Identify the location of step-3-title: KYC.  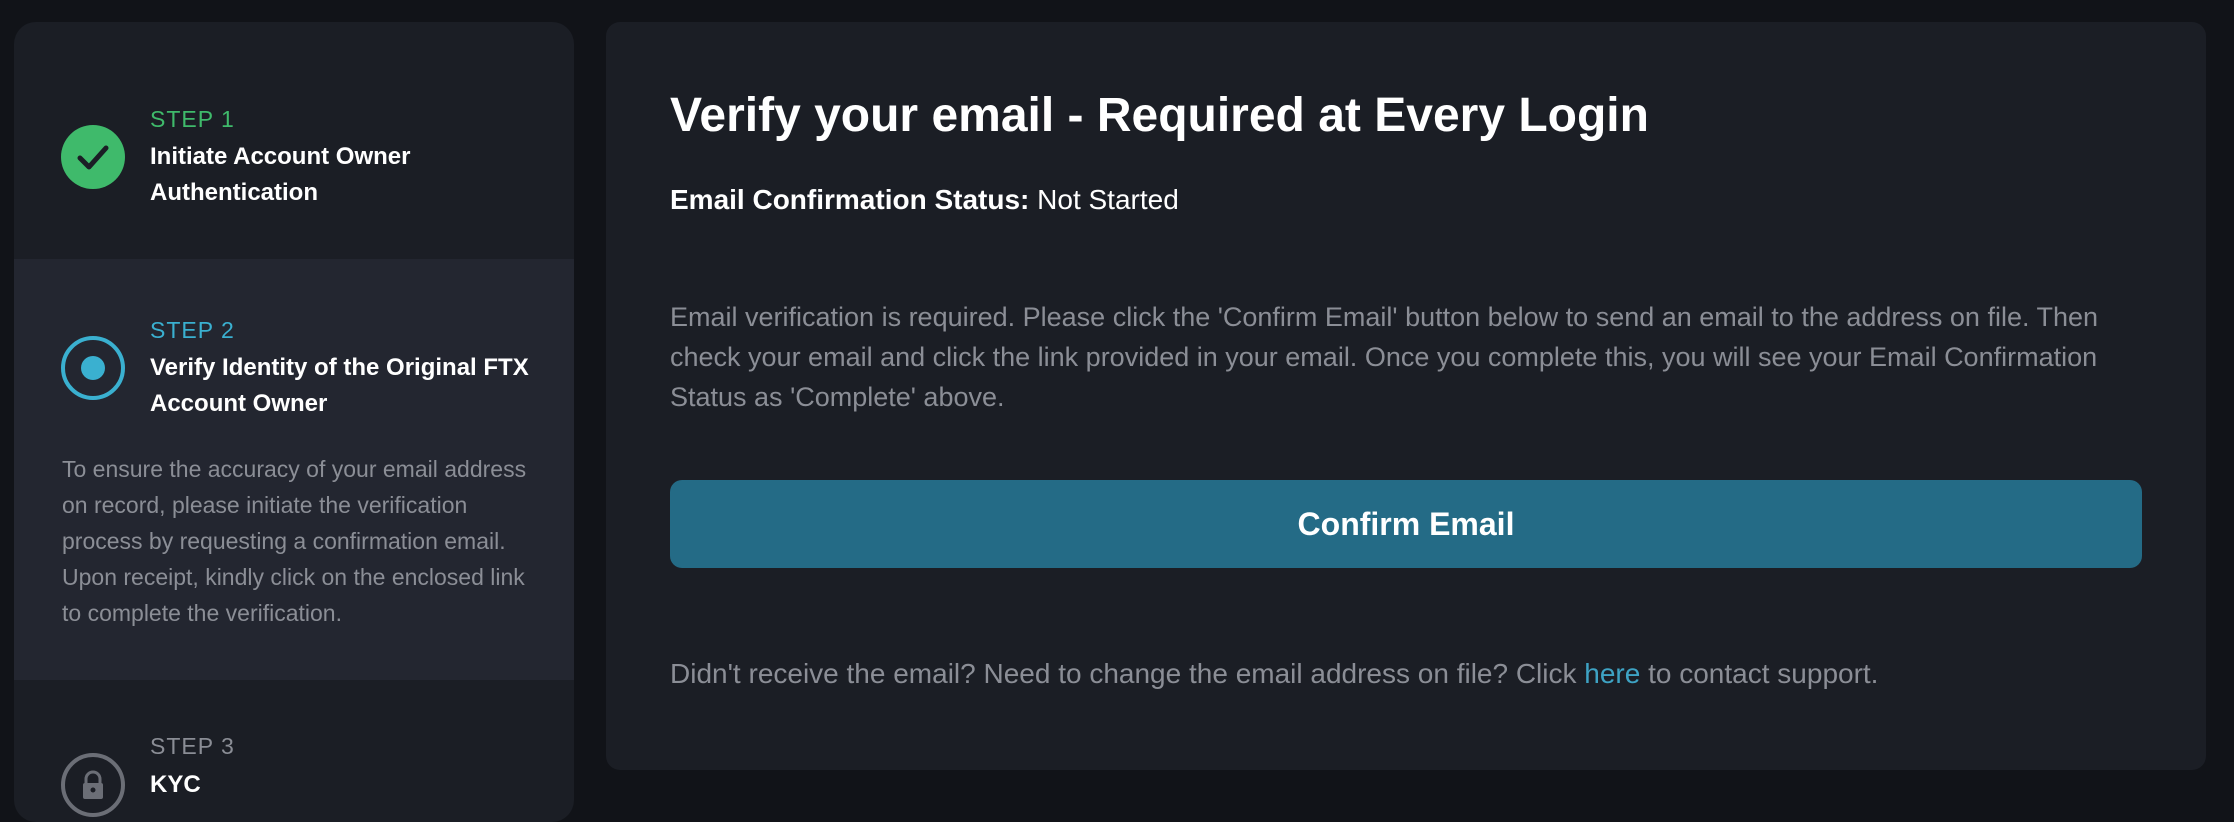
(175, 784).